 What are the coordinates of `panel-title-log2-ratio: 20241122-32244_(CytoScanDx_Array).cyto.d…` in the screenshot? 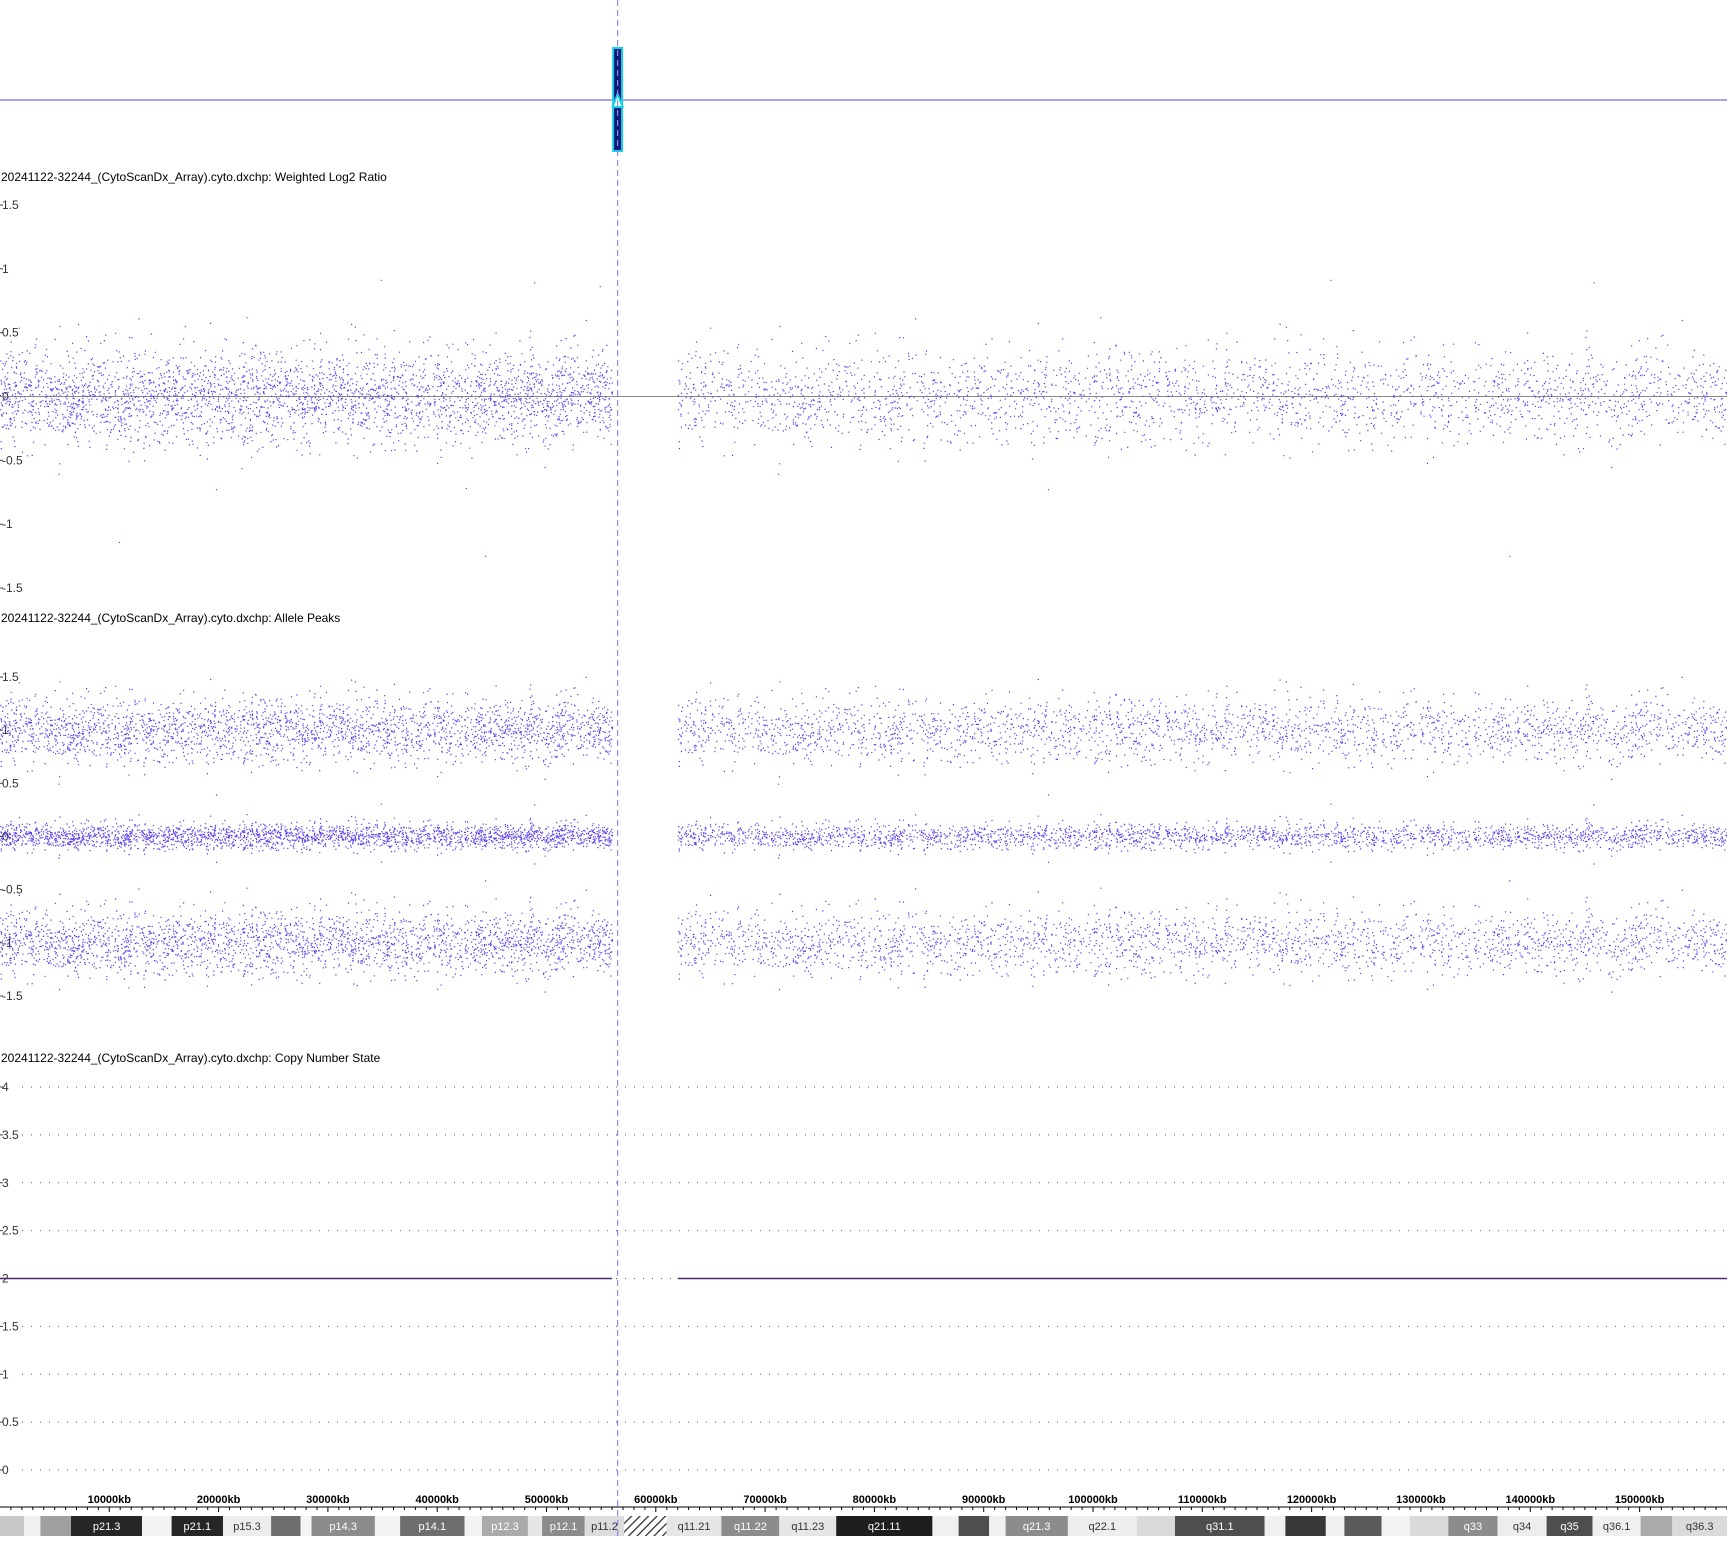 It's located at (194, 177).